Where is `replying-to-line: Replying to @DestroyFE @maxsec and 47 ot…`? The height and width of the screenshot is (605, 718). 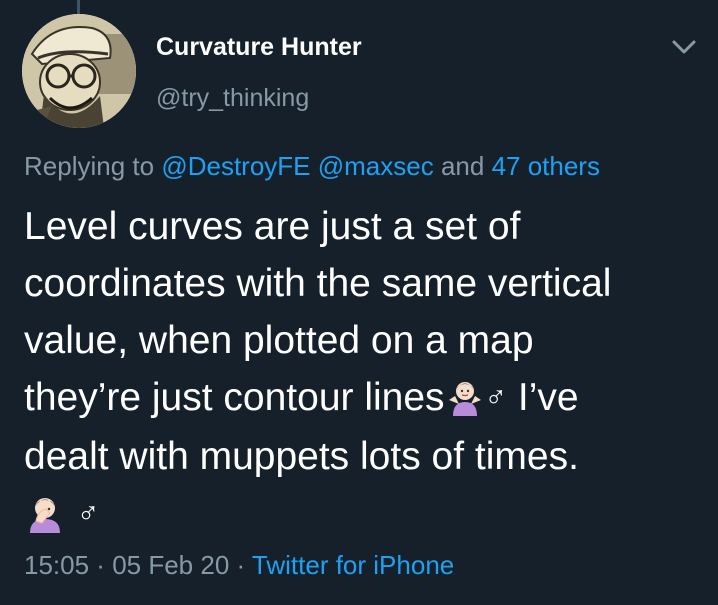 replying-to-line: Replying to @DestroyFE @maxsec and 47 ot… is located at coordinates (312, 166).